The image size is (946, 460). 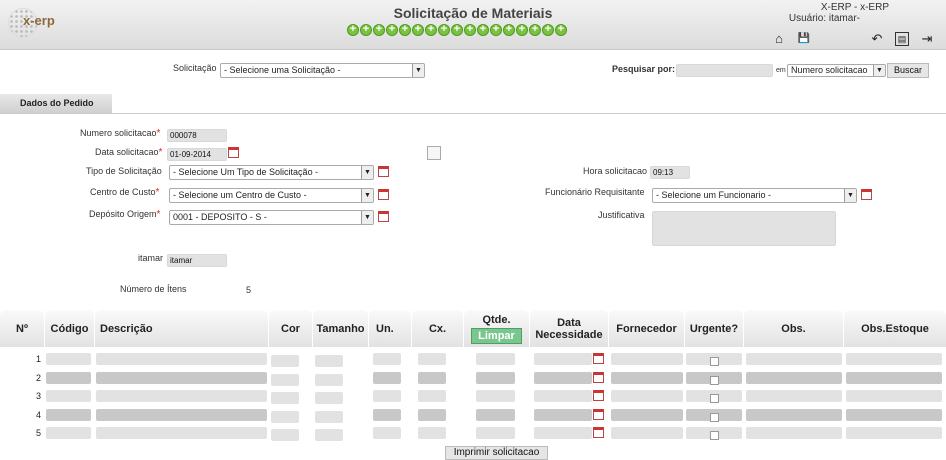 What do you see at coordinates (908, 70) in the screenshot?
I see `buscar-button: Buscar` at bounding box center [908, 70].